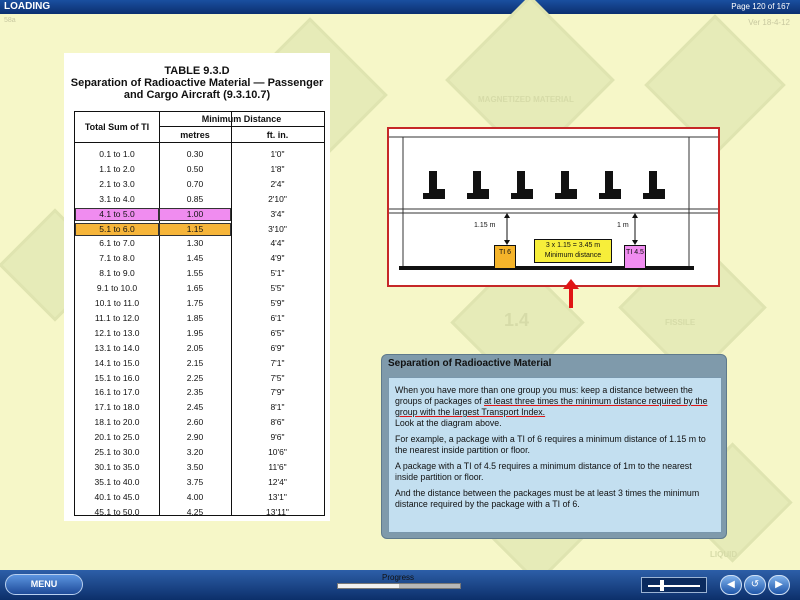  I want to click on cell-total-ti: 1.1 to 2.0, so click(117, 168).